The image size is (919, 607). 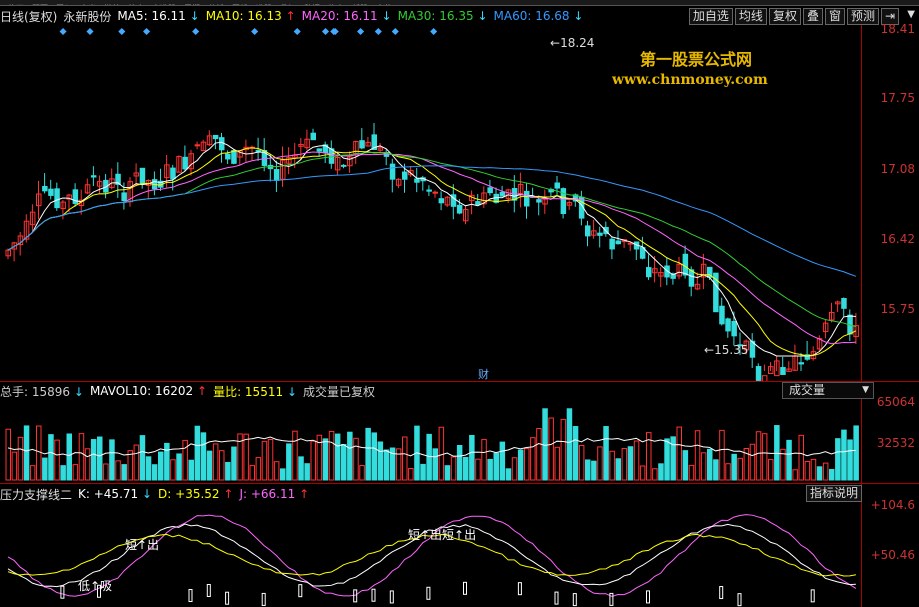 I want to click on ma20-label: MA20: 16.11 ↓, so click(x=346, y=16).